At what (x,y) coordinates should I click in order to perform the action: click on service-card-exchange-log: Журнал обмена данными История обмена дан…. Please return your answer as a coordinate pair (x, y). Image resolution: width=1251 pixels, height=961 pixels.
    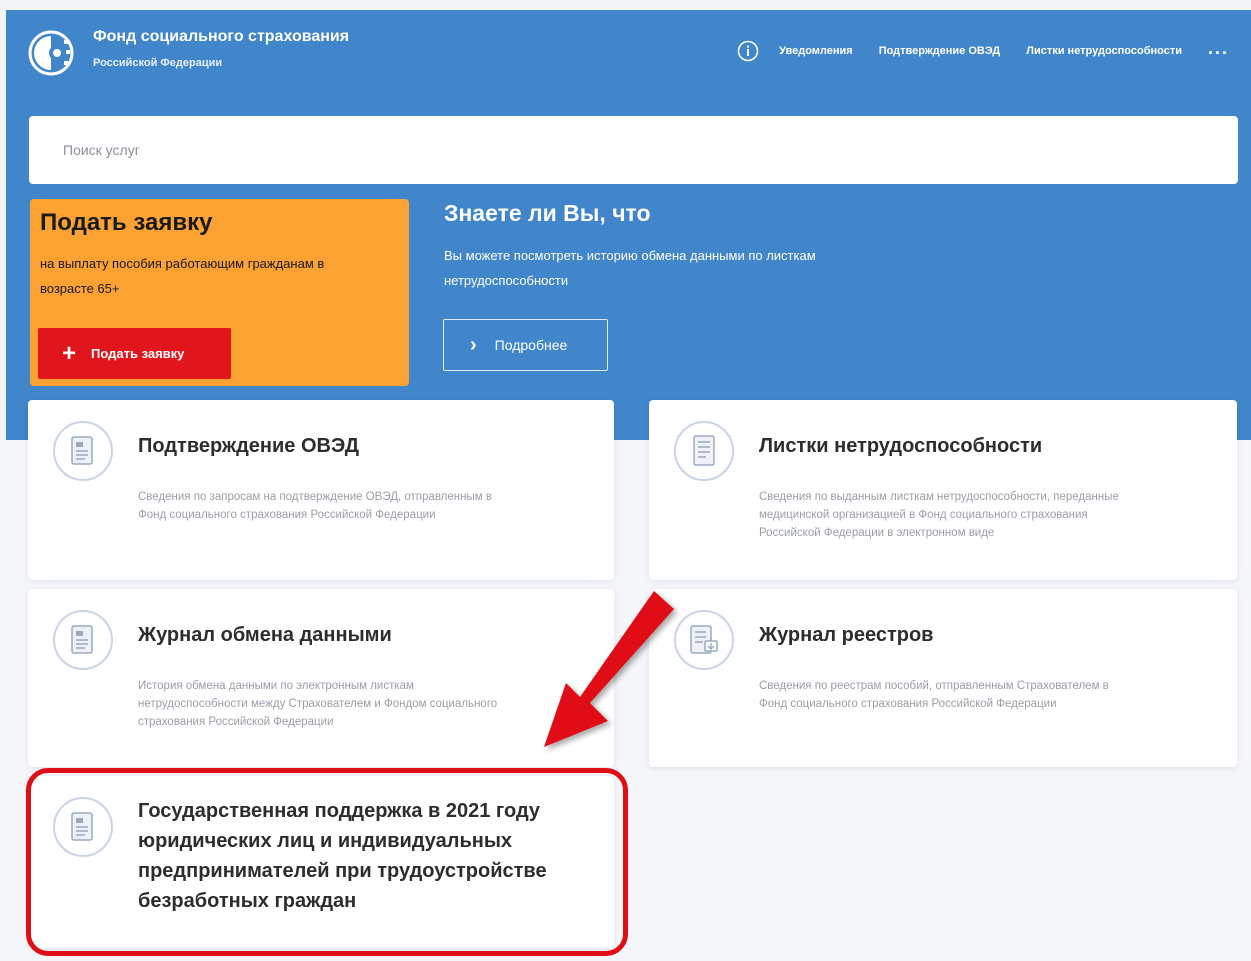
    Looking at the image, I should click on (321, 678).